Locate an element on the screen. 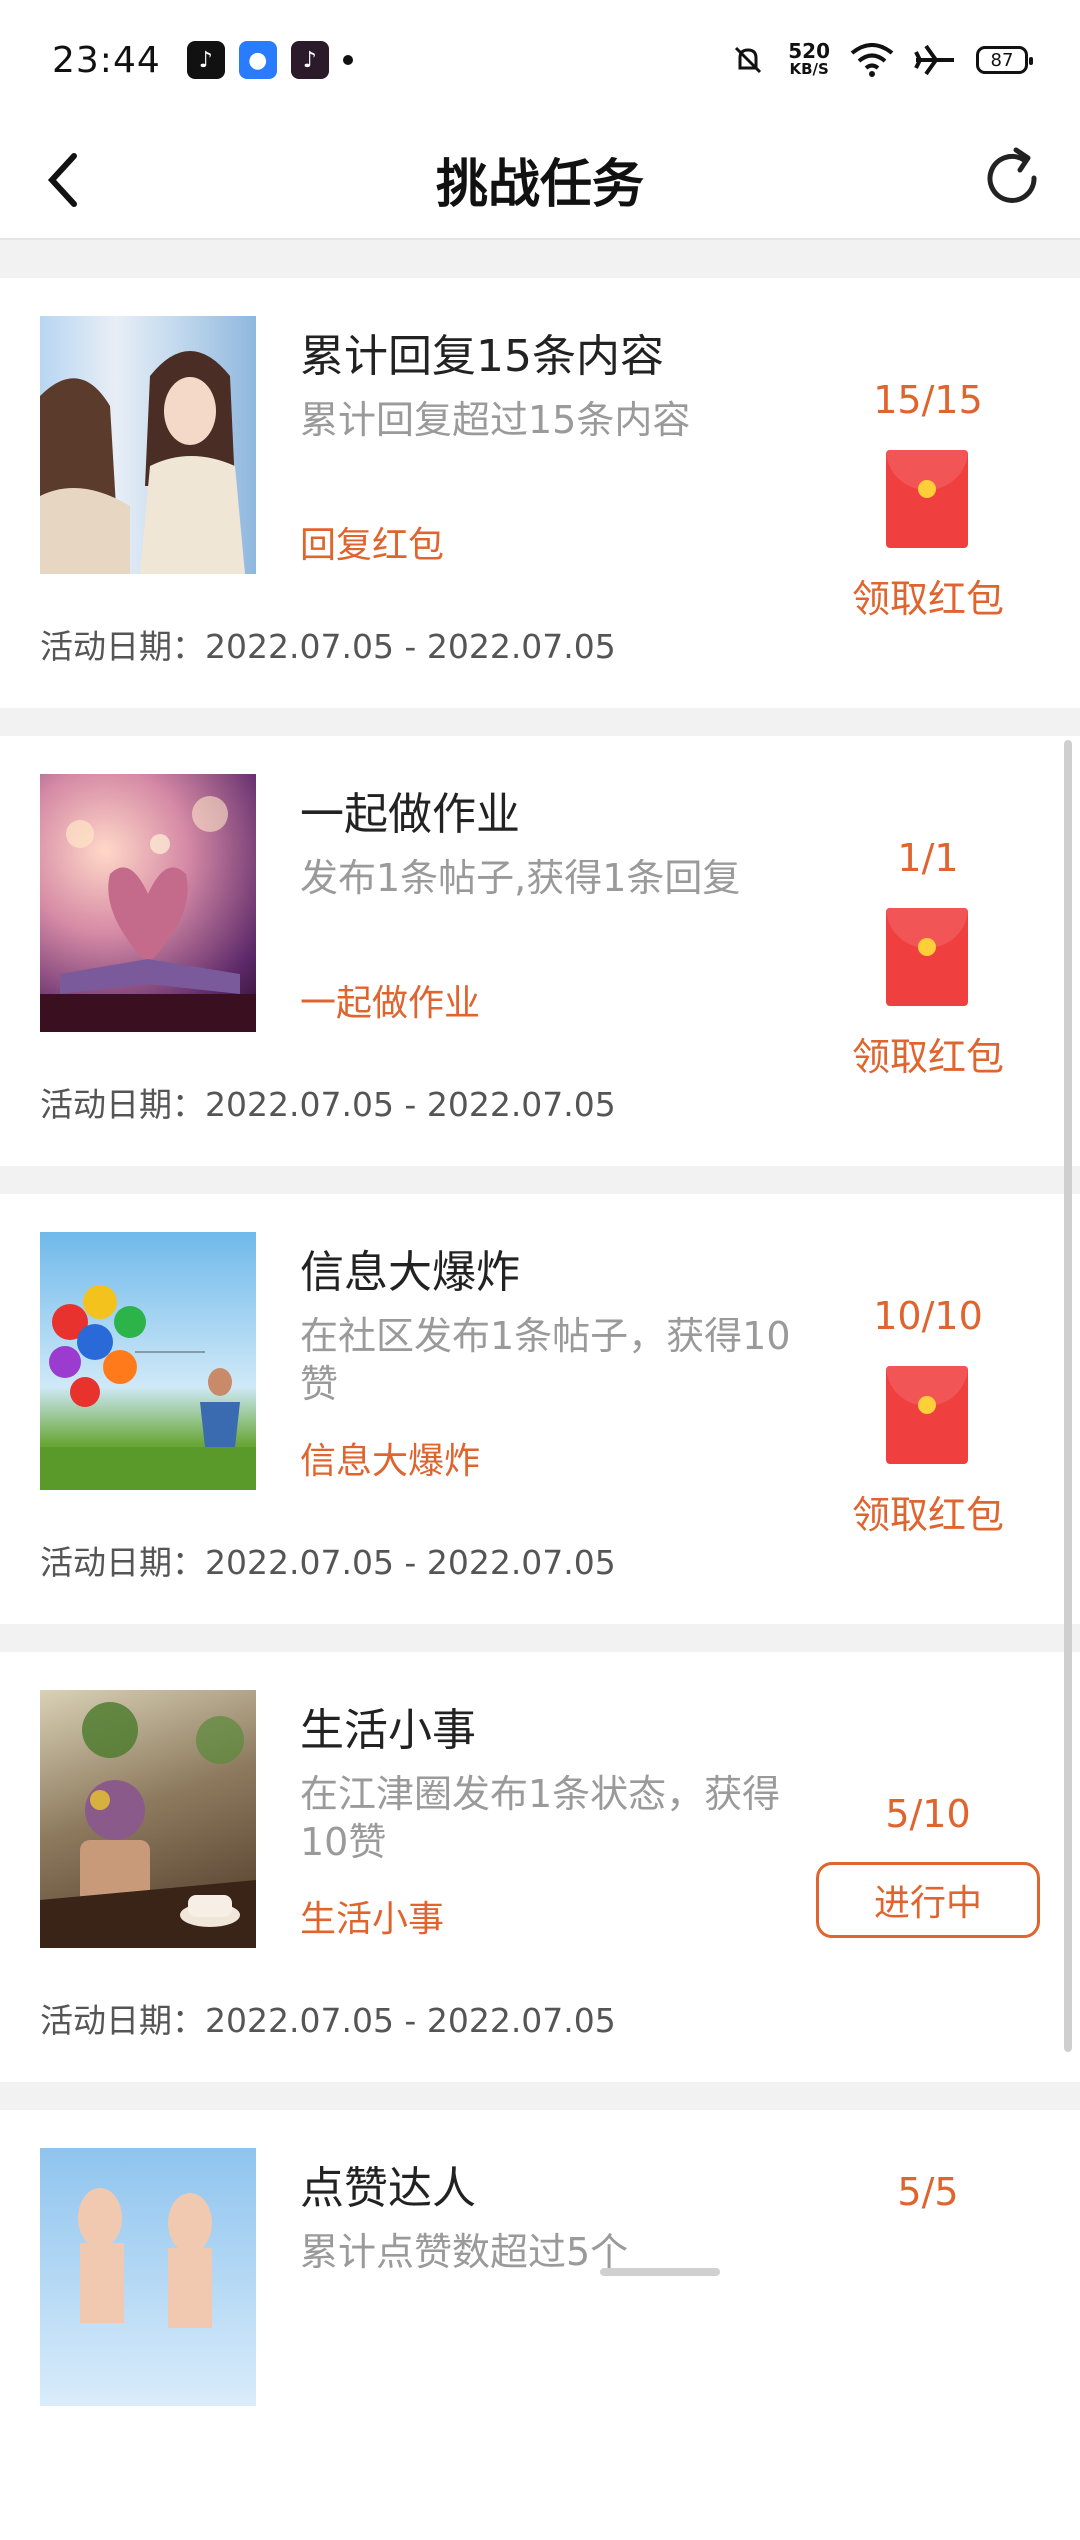  in-progress-button: 进行中 is located at coordinates (928, 1900).